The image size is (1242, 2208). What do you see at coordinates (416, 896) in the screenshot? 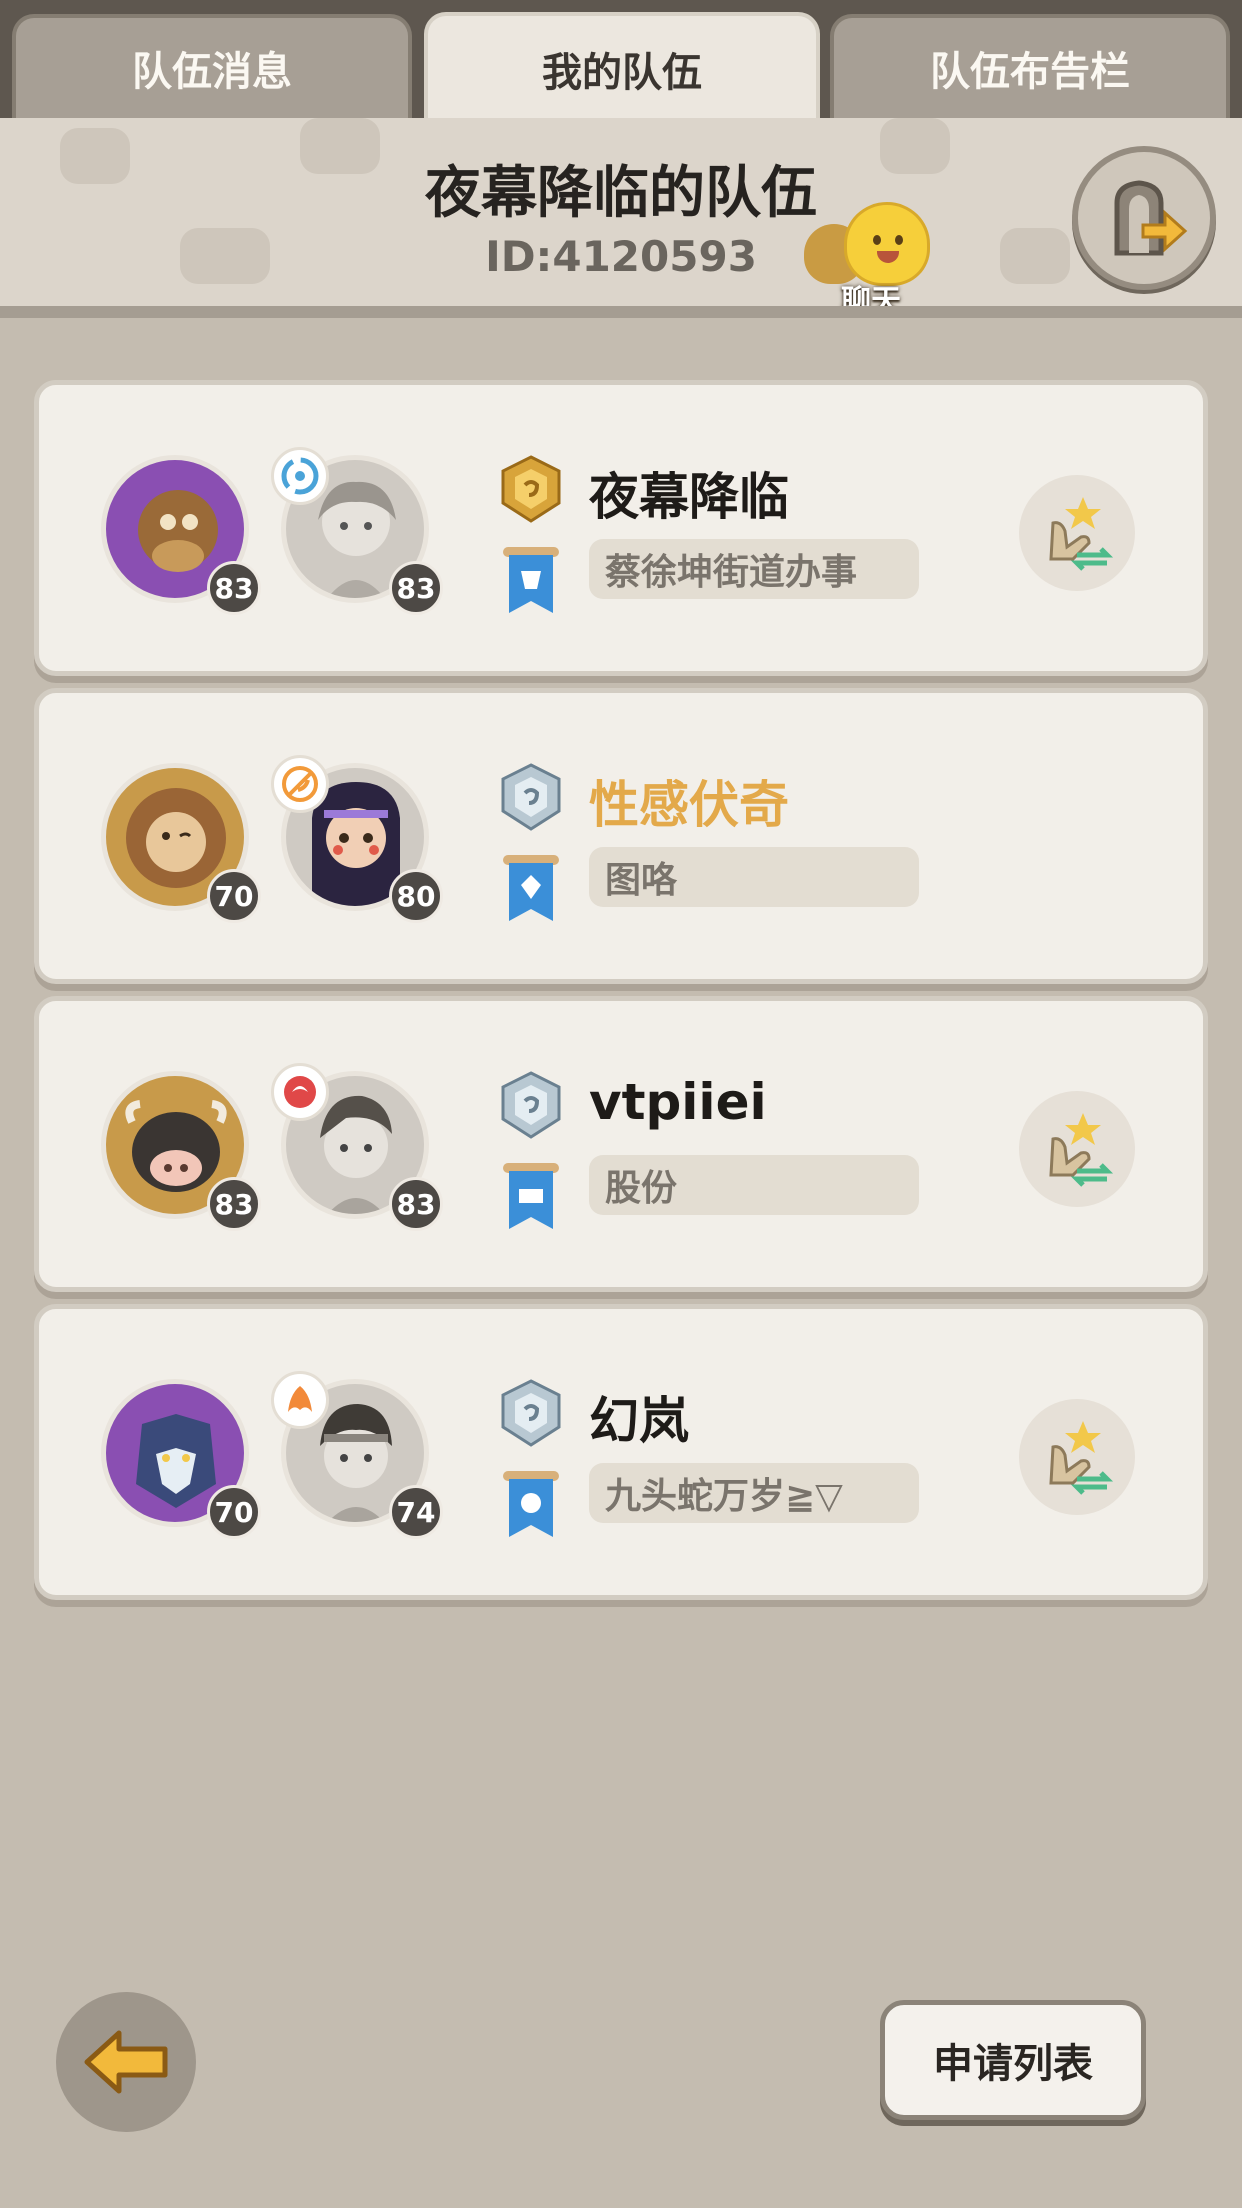
I see `character-level-badge: 80` at bounding box center [416, 896].